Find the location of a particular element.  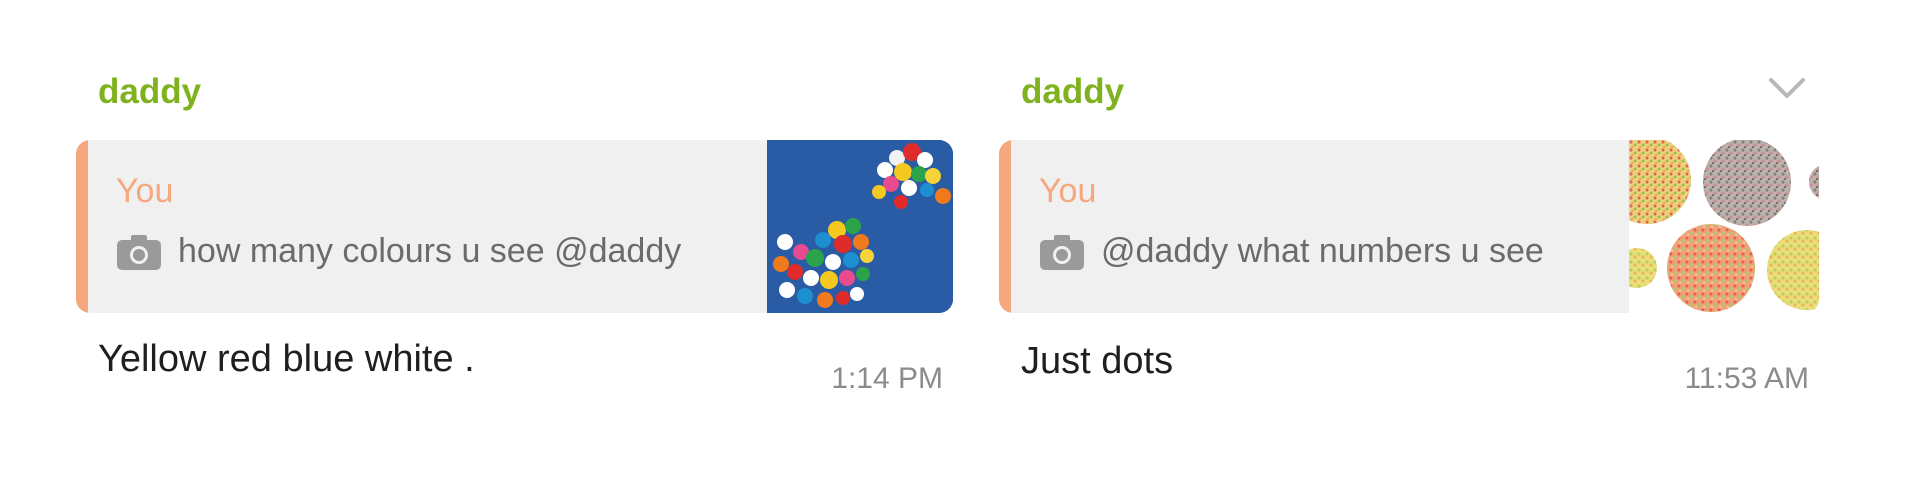

quote-text: how many colours u see @daddy is located at coordinates (430, 251).